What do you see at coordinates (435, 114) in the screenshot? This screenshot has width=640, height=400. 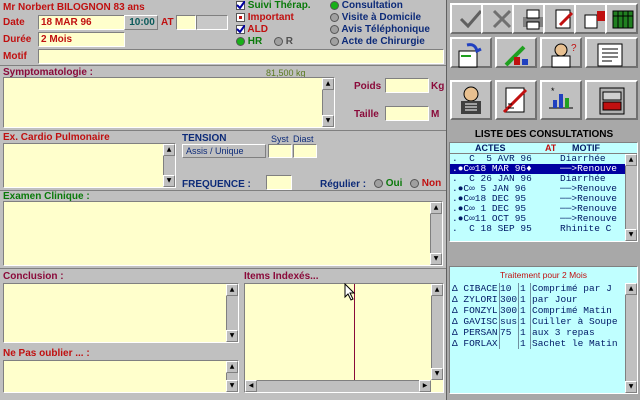 I see `taille-unit: M` at bounding box center [435, 114].